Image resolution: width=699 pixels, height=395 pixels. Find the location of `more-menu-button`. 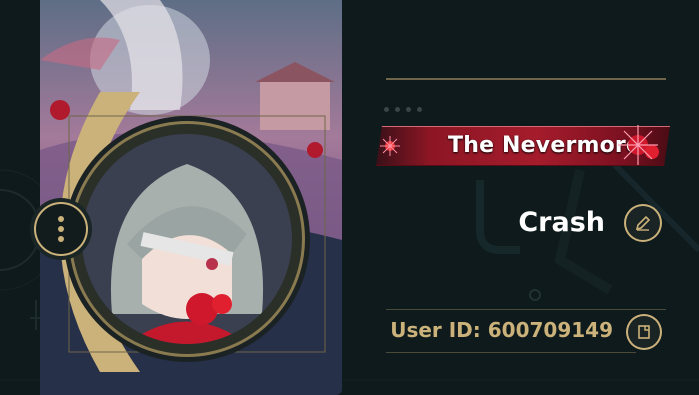

more-menu-button is located at coordinates (61, 229).